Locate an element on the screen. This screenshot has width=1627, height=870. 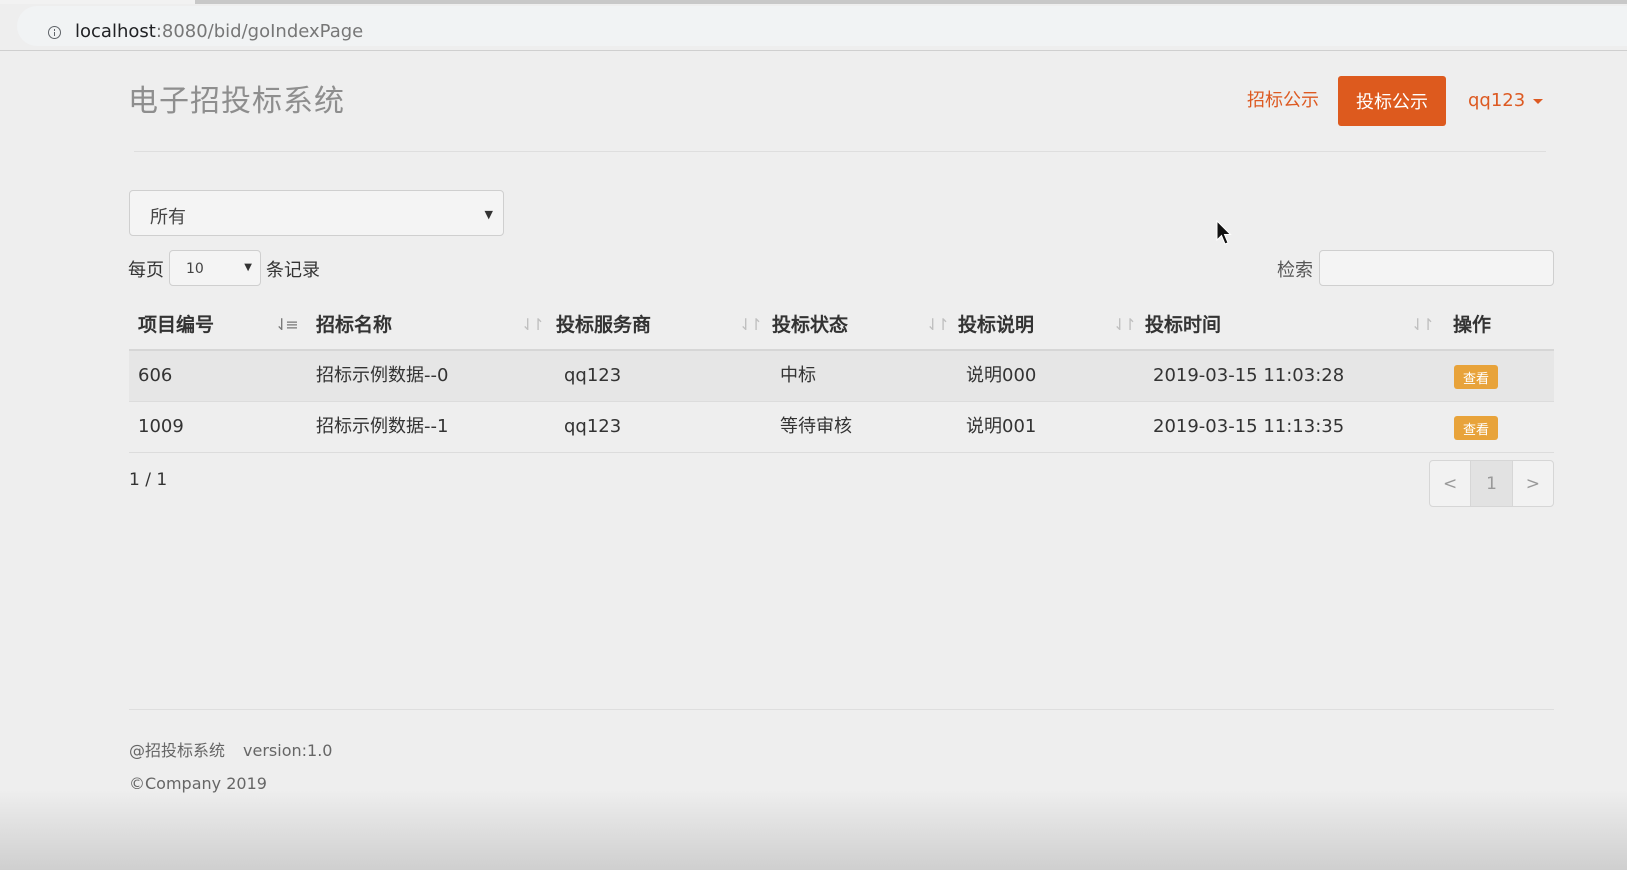
url-host: localhost is located at coordinates (115, 31).